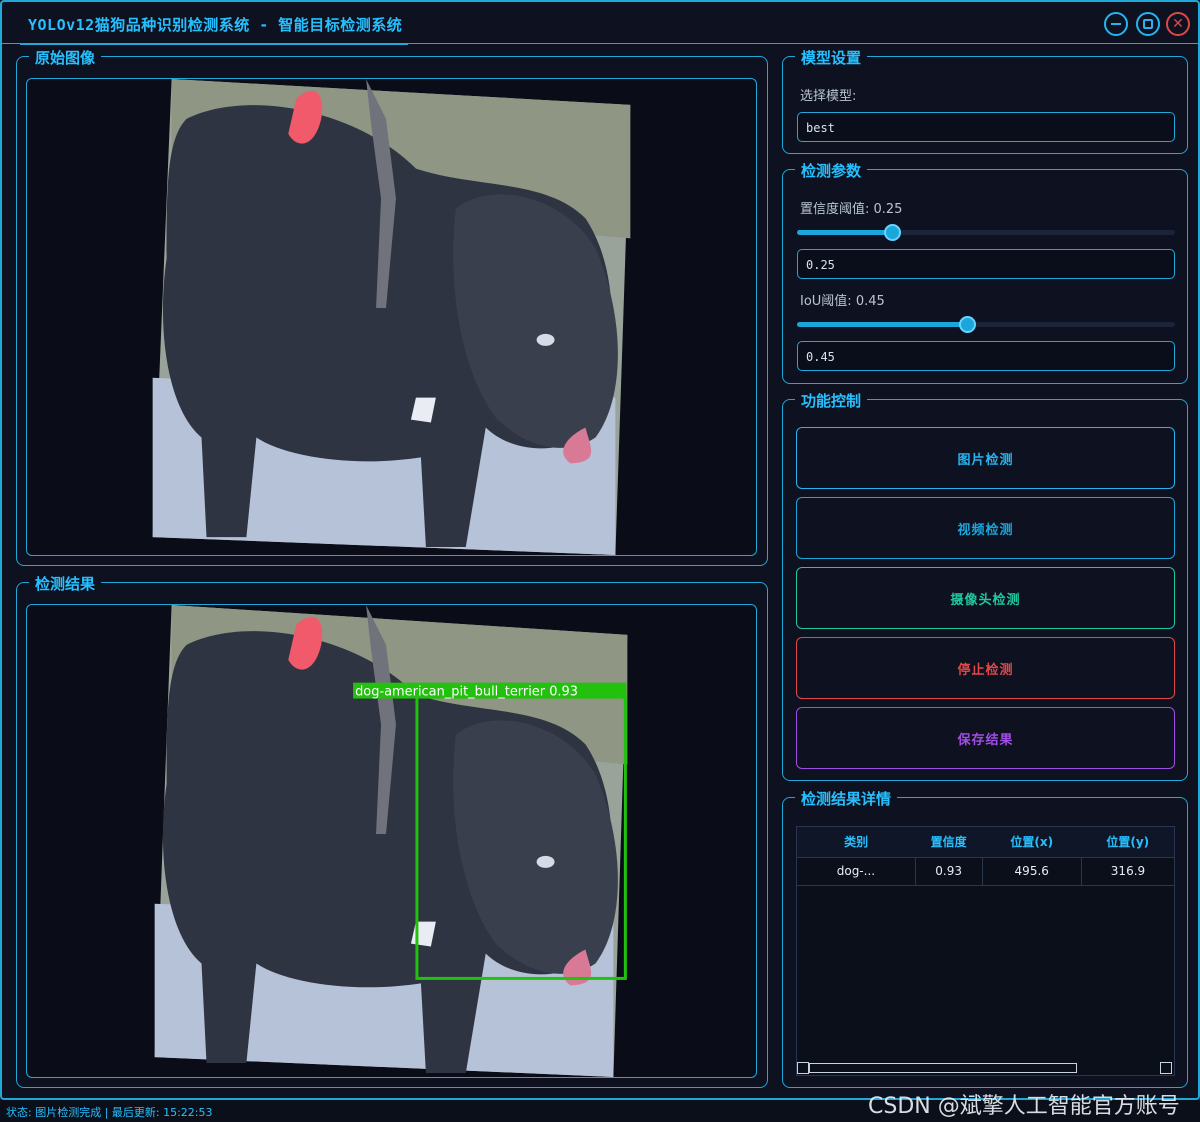 The image size is (1200, 1122). What do you see at coordinates (1127, 842) in the screenshot?
I see `column-header-y: 位置(y)` at bounding box center [1127, 842].